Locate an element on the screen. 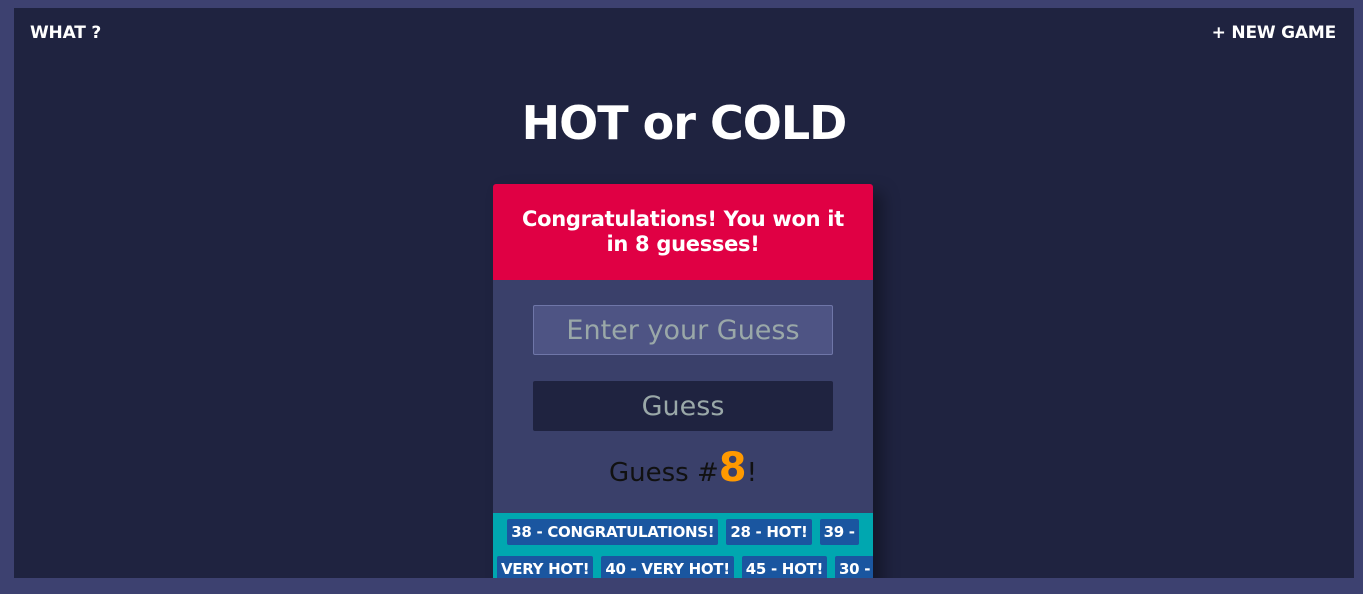 The image size is (1363, 594). new-game-link: + NEW GAME is located at coordinates (1274, 33).